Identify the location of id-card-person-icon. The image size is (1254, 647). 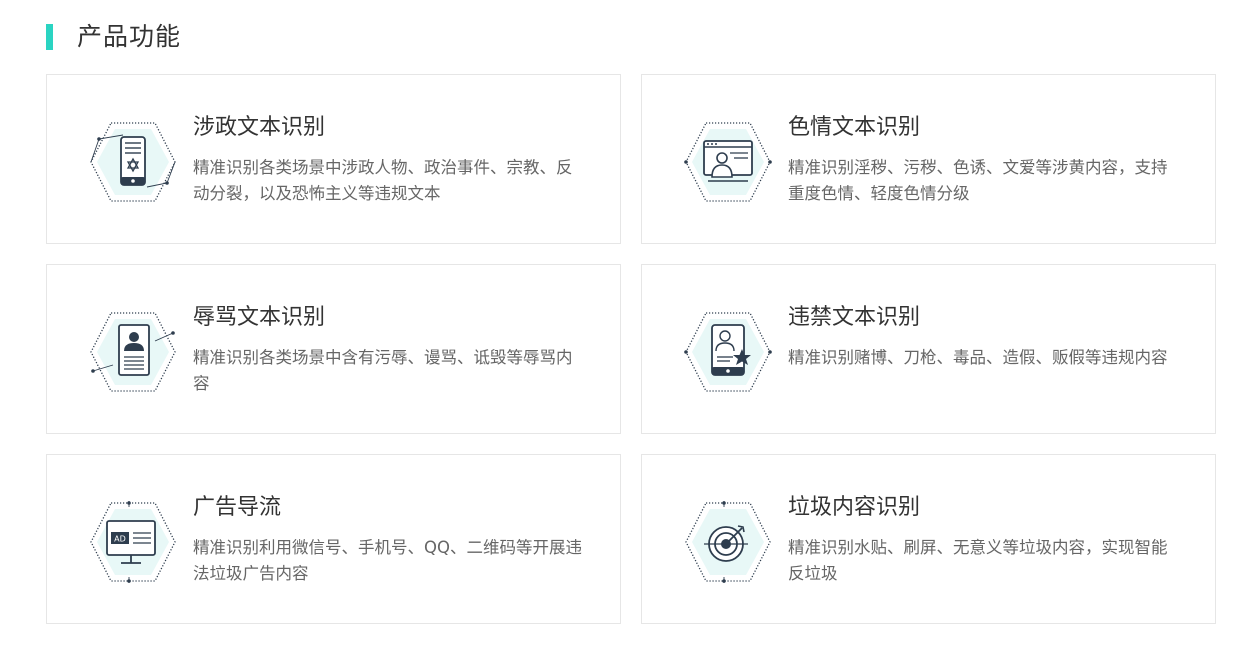
(133, 352).